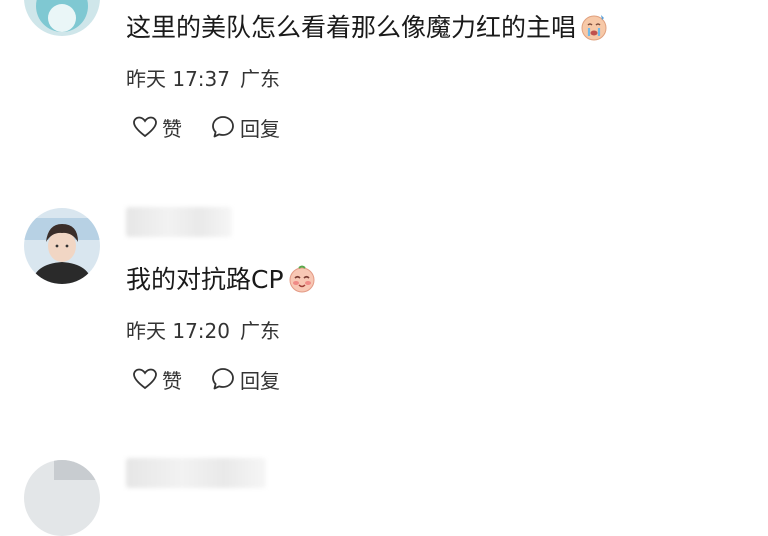 Image resolution: width=768 pixels, height=536 pixels. Describe the element at coordinates (178, 331) in the screenshot. I see `comment-time: 昨天 17:20` at that location.